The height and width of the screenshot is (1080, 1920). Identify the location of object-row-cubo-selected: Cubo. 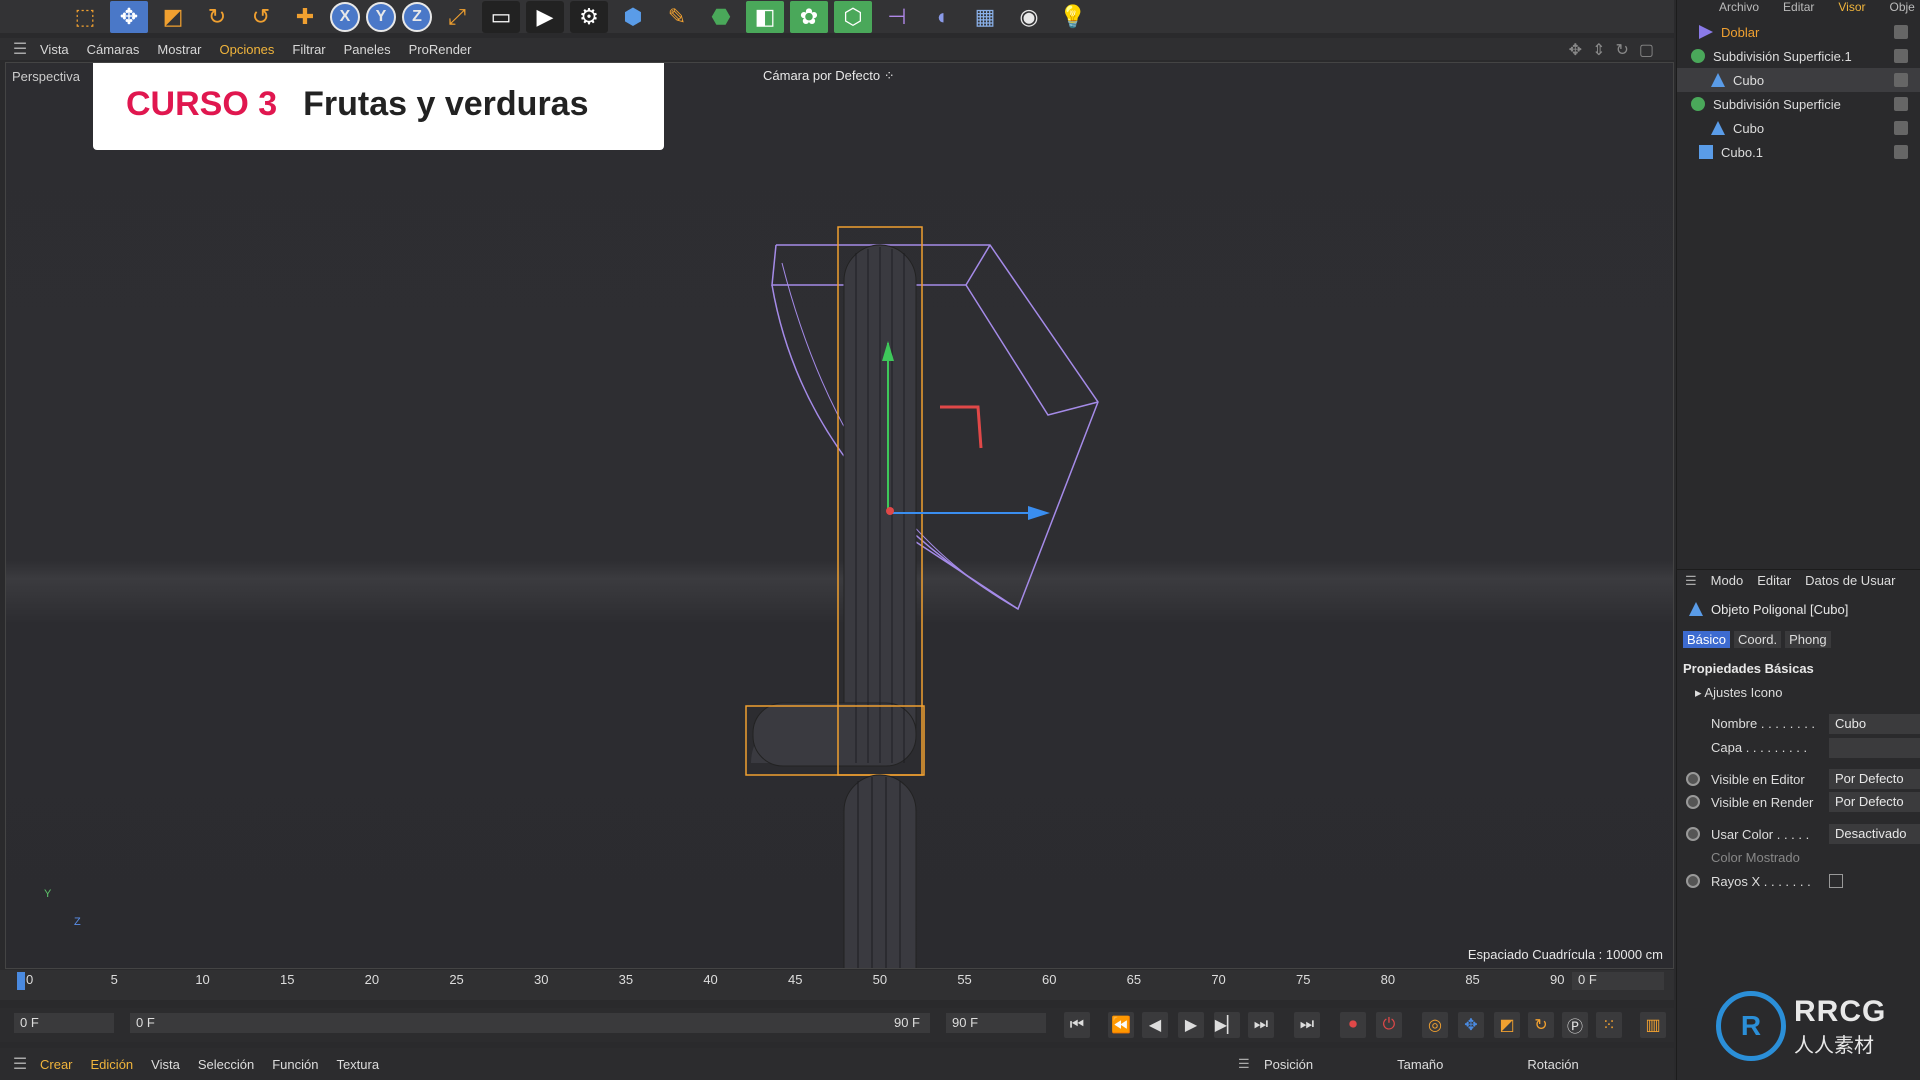
(1798, 80).